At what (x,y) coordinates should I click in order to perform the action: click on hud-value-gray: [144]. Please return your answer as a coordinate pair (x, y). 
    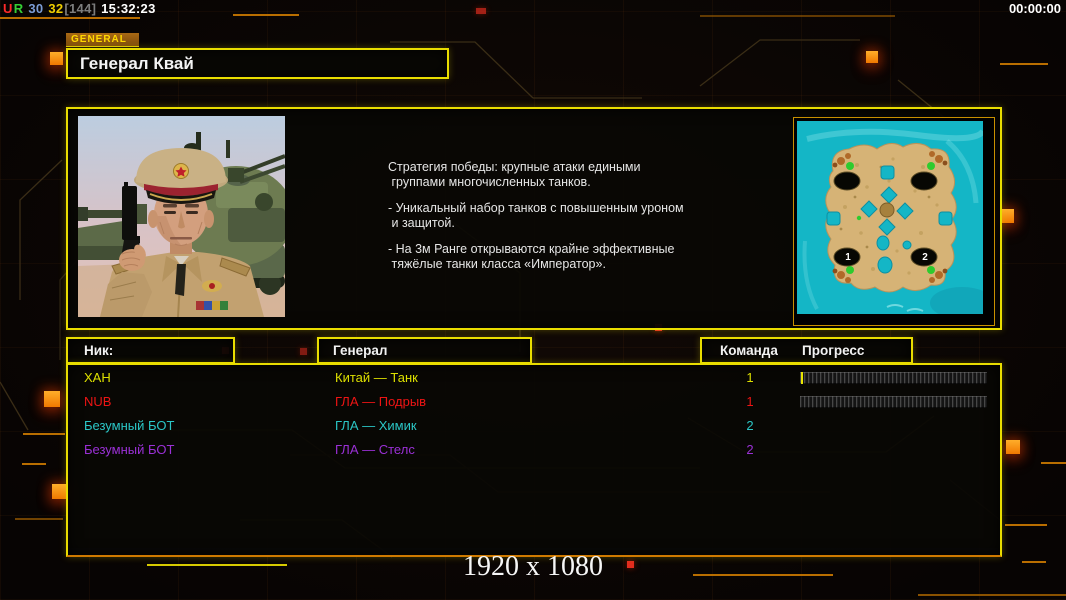
    Looking at the image, I should click on (80, 8).